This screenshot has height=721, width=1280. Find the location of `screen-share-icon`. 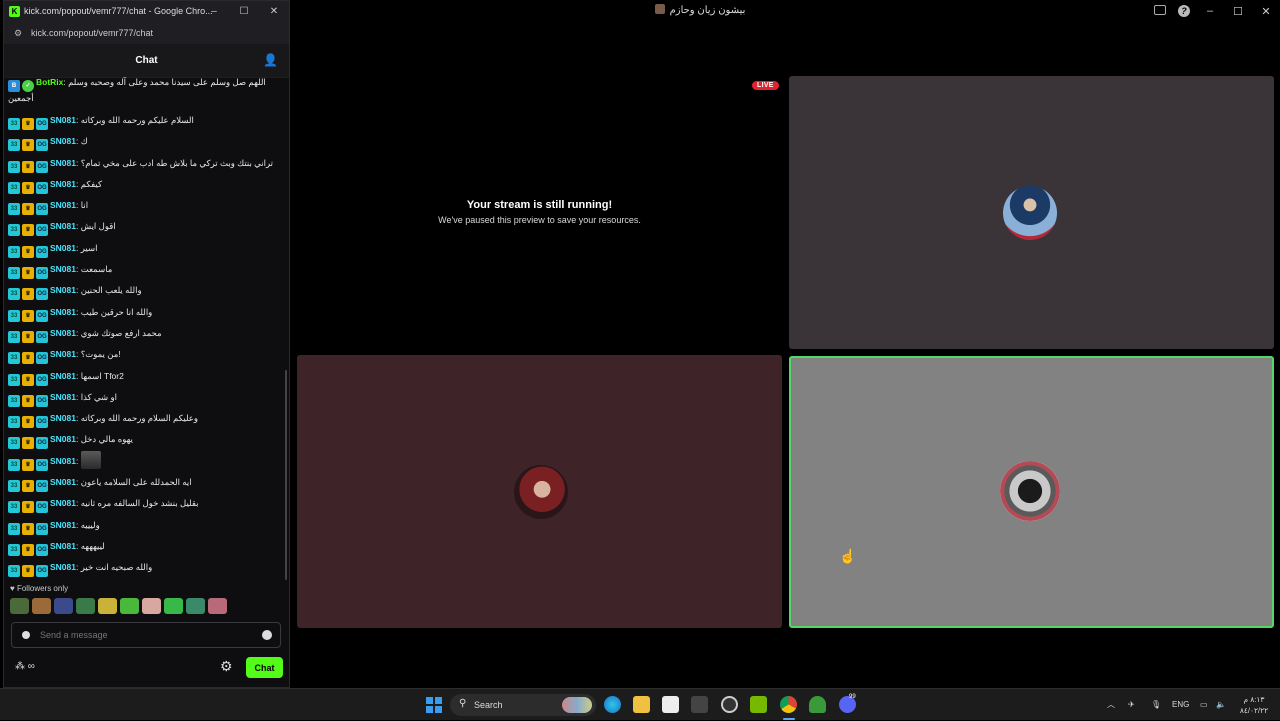

screen-share-icon is located at coordinates (1160, 11).